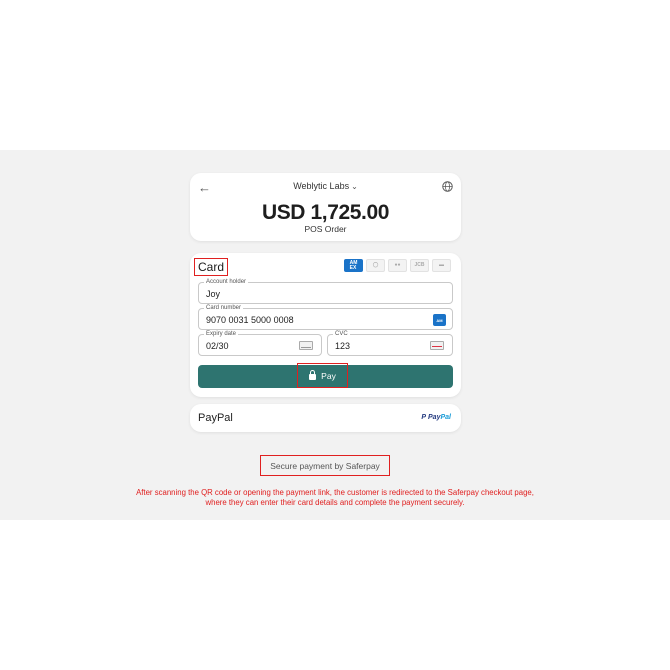  Describe the element at coordinates (260, 343) in the screenshot. I see `expiry-date-field: Expiry date 02/30` at that location.